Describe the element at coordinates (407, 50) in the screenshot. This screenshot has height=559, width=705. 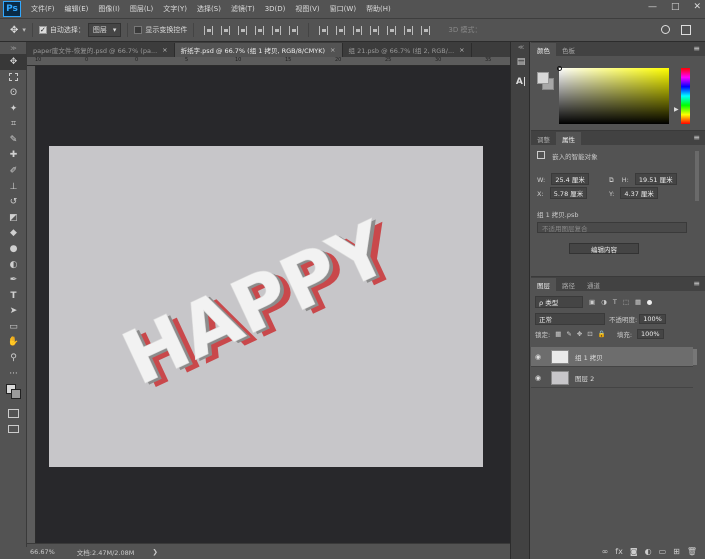
I see `tab-group21: 组 21.psb @ 66.7% (组 2, RGB/... ×` at that location.